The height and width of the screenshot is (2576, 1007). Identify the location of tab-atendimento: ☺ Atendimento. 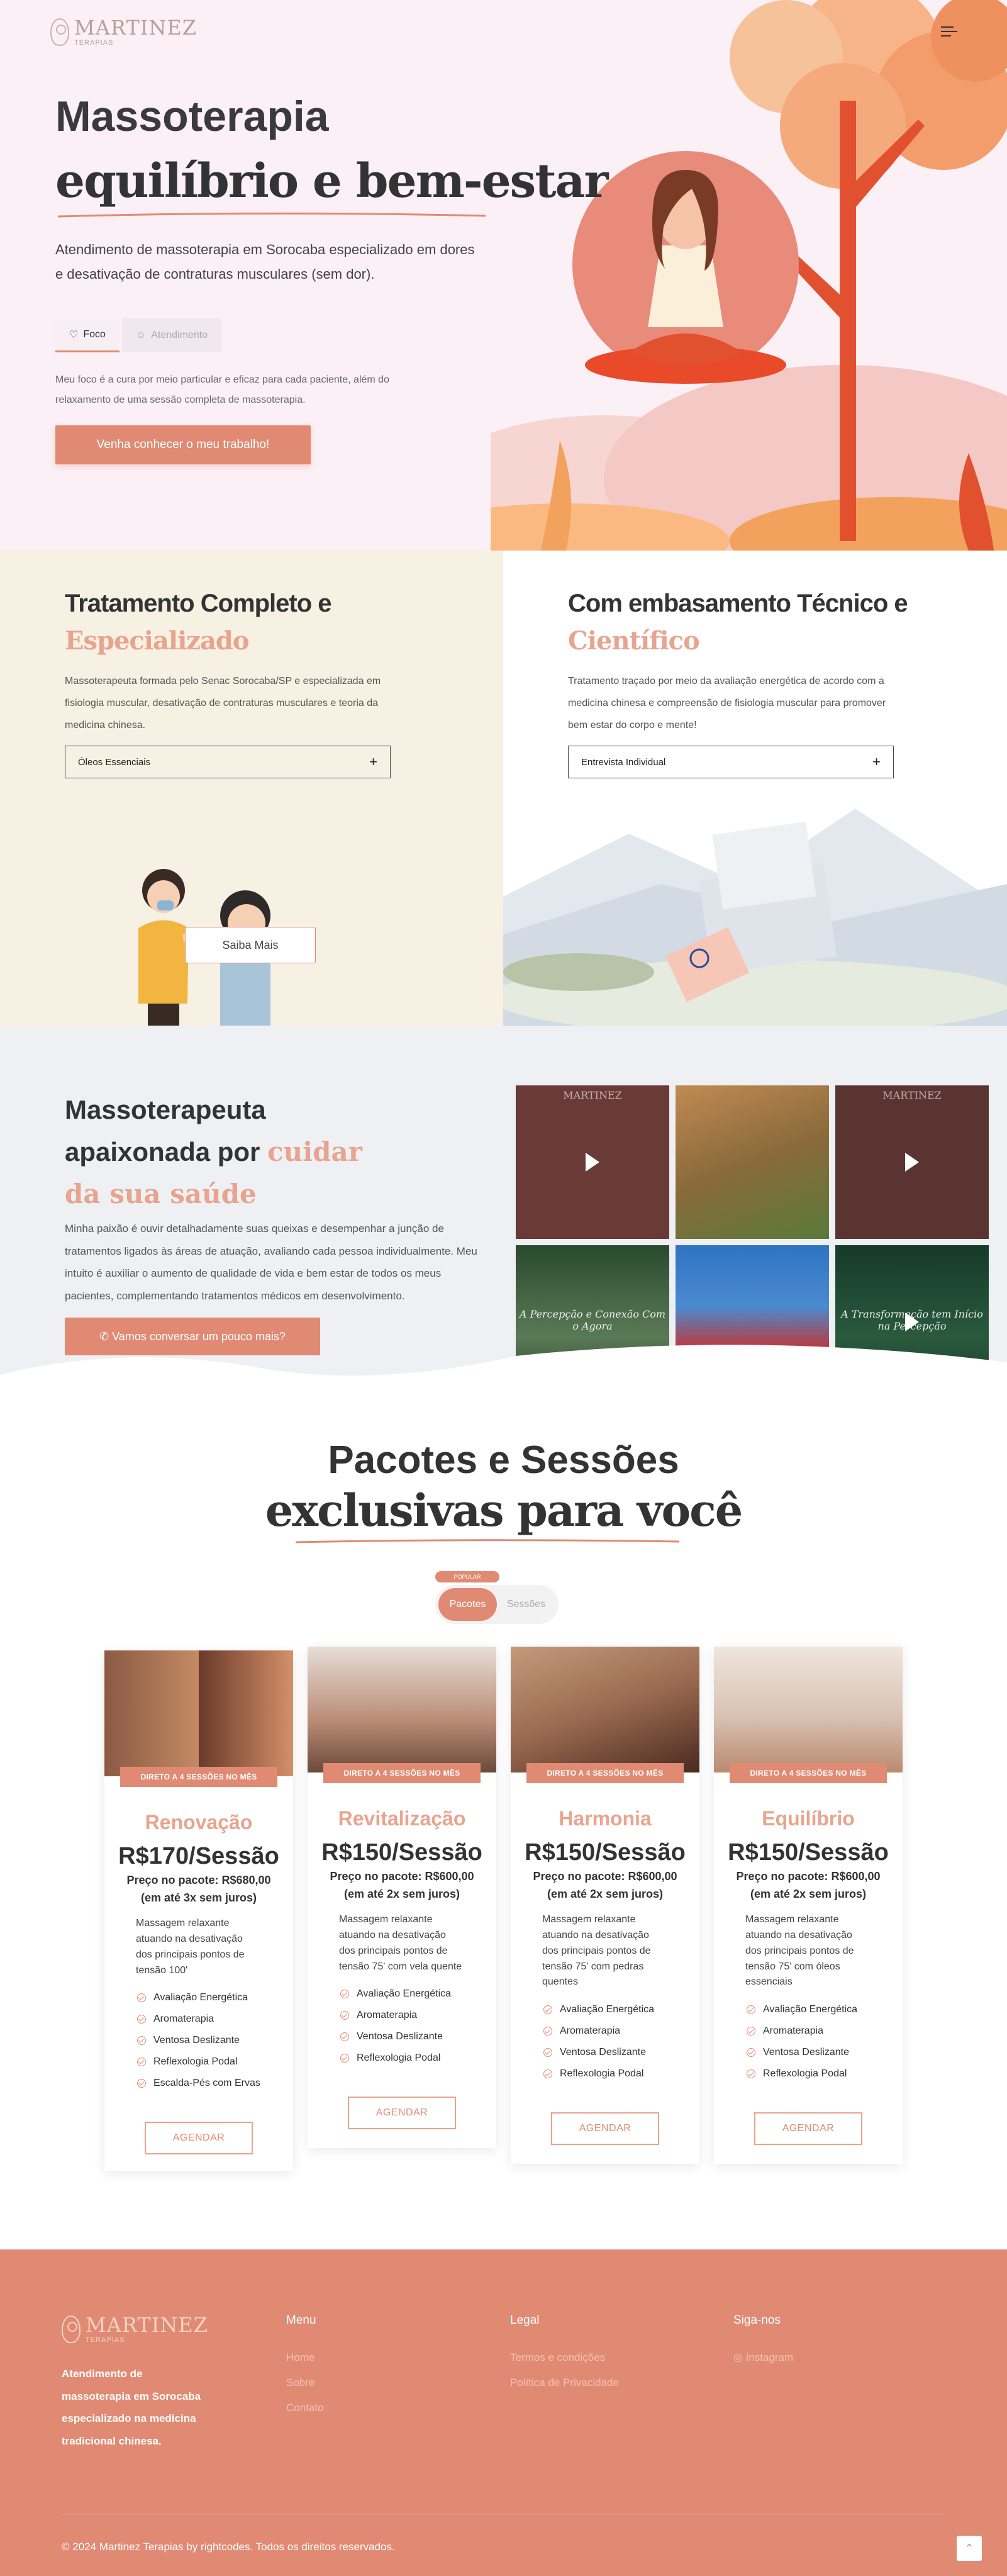
(171, 335).